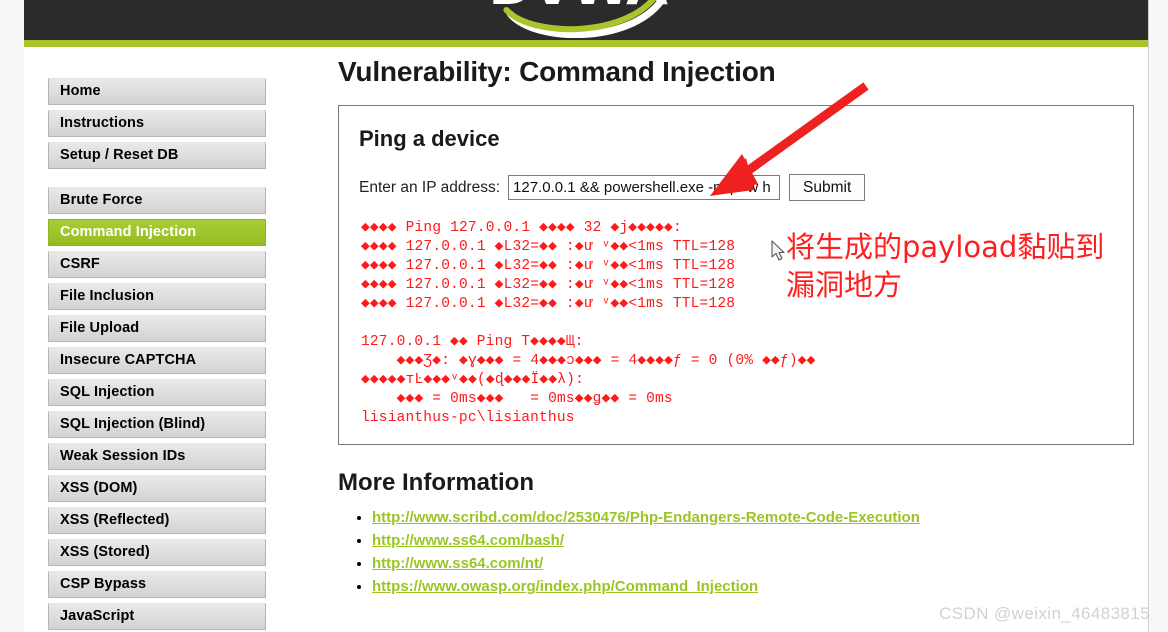 Image resolution: width=1168 pixels, height=632 pixels. What do you see at coordinates (157, 456) in the screenshot?
I see `sidebar-item-weak-session-ids: Weak Session IDs` at bounding box center [157, 456].